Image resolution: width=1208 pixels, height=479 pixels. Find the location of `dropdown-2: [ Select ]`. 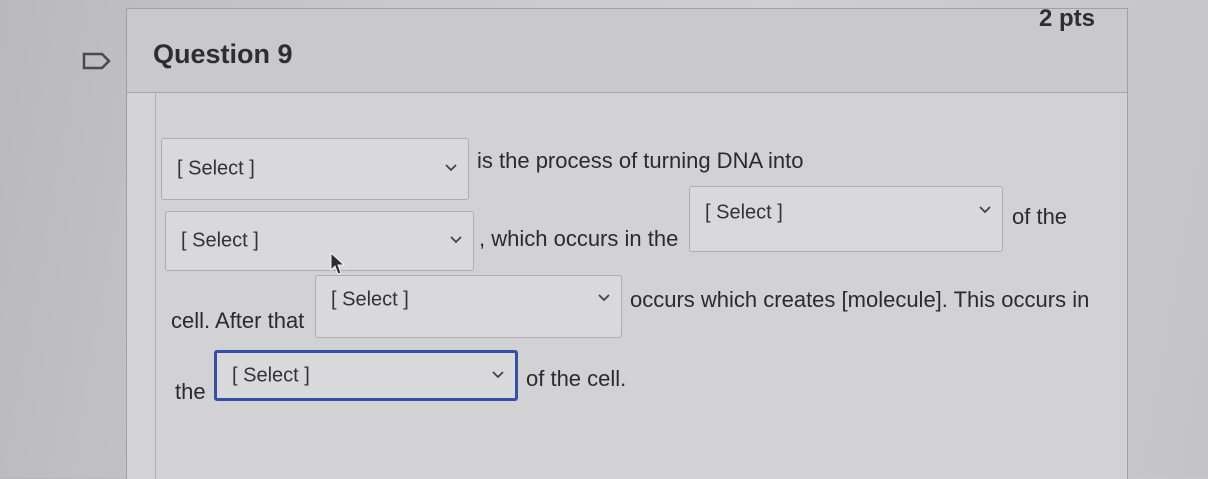

dropdown-2: [ Select ] is located at coordinates (319, 241).